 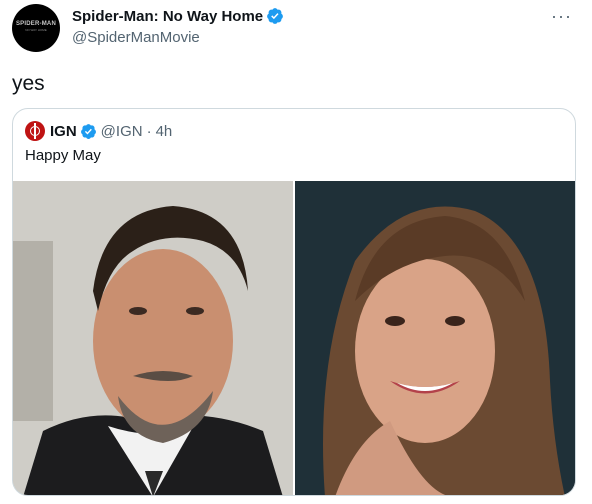 I want to click on author-avatar: SPIDER-MAN NO WAY HOME, so click(x=36, y=28).